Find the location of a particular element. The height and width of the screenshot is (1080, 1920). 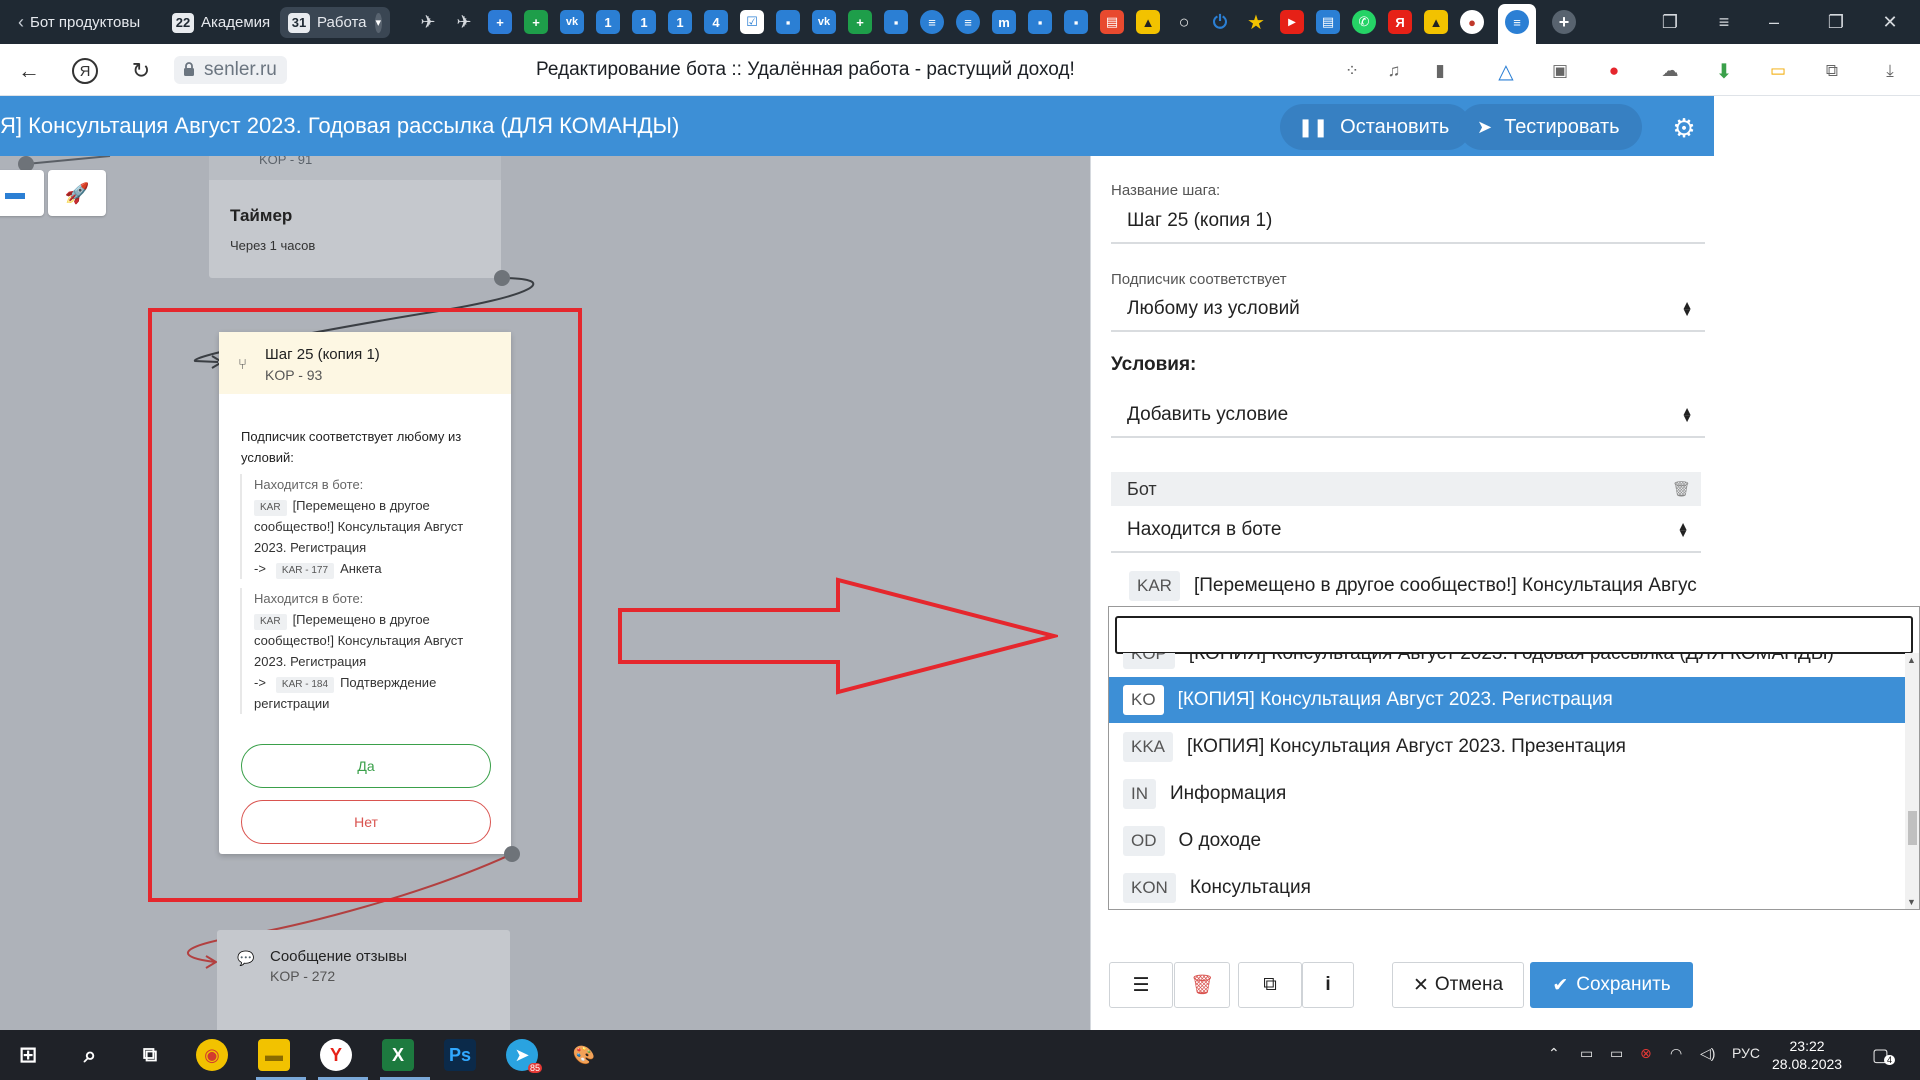

downloads-icon: ⤓ is located at coordinates (1890, 71).